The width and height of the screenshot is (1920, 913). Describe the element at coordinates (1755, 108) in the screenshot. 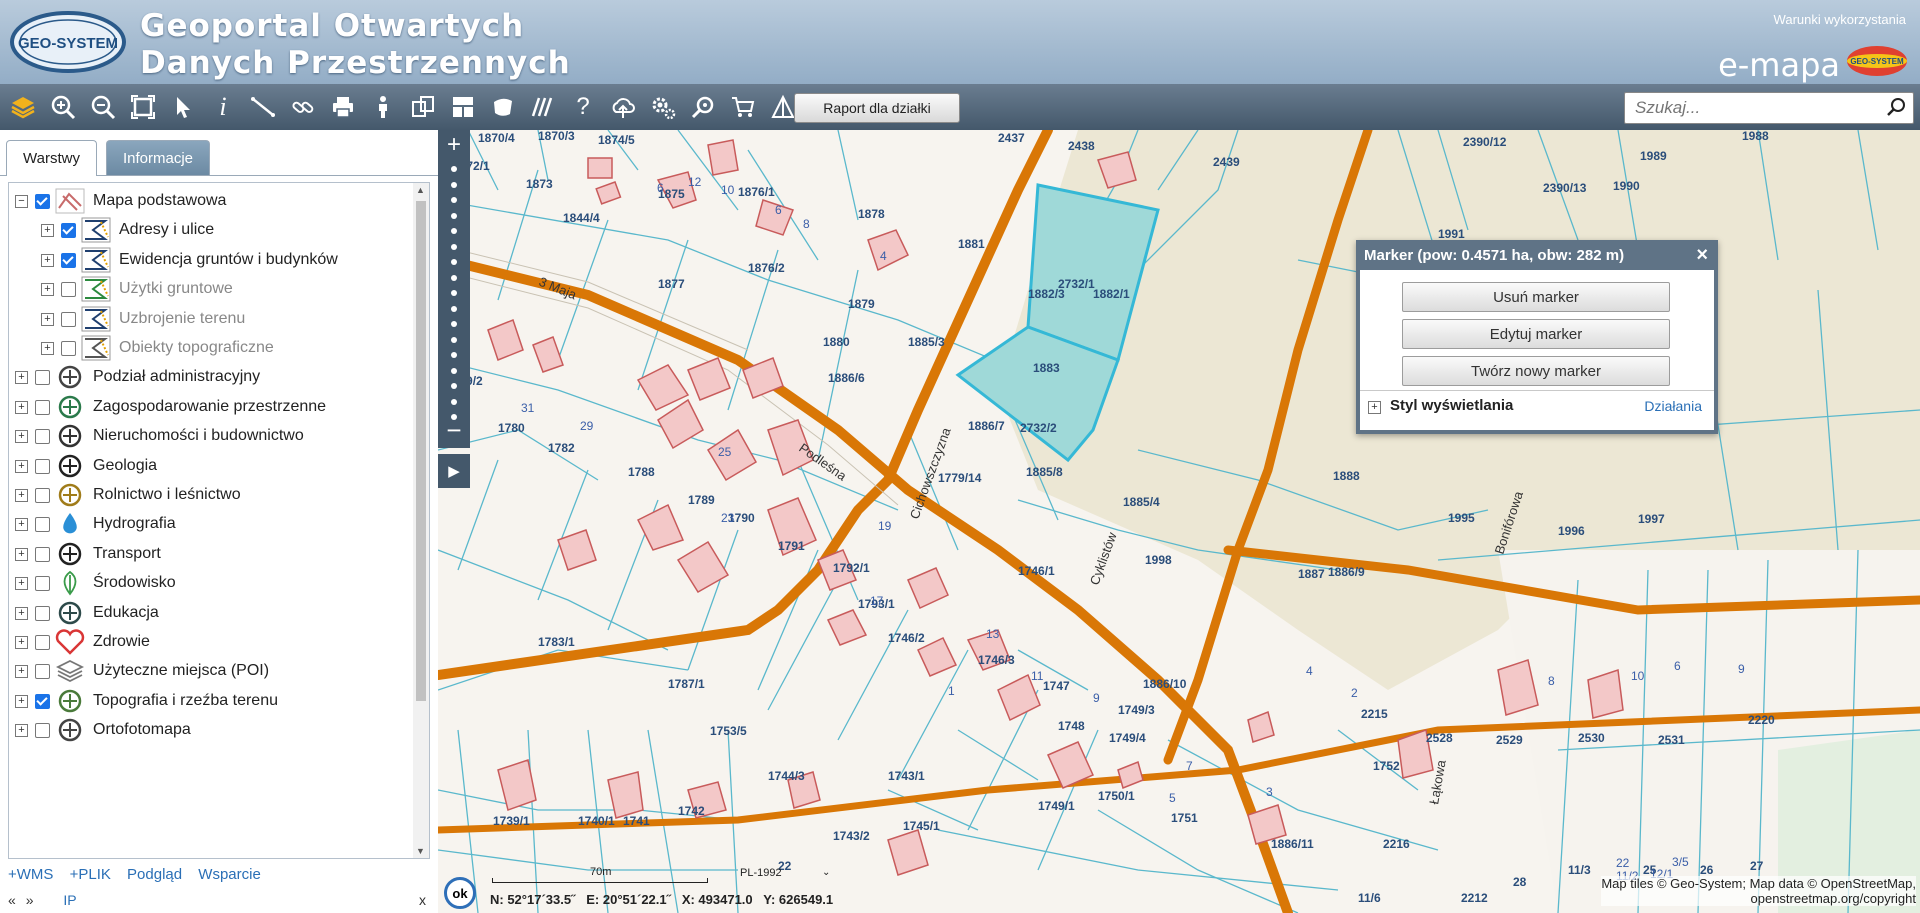

I see `search-input` at that location.